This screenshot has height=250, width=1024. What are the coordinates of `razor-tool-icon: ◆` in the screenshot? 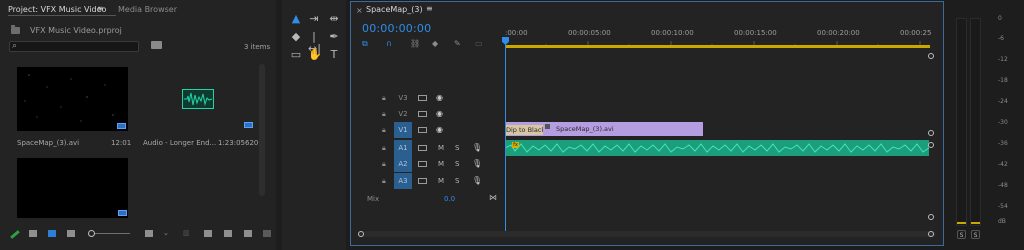 It's located at (296, 37).